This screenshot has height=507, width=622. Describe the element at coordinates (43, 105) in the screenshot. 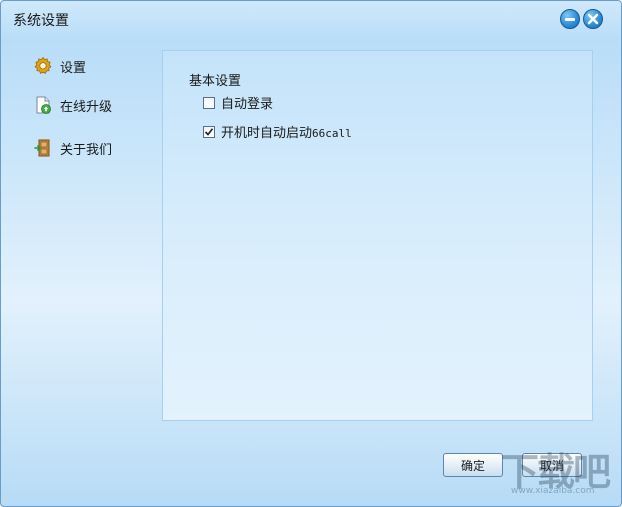

I see `upgrade-document-icon` at that location.